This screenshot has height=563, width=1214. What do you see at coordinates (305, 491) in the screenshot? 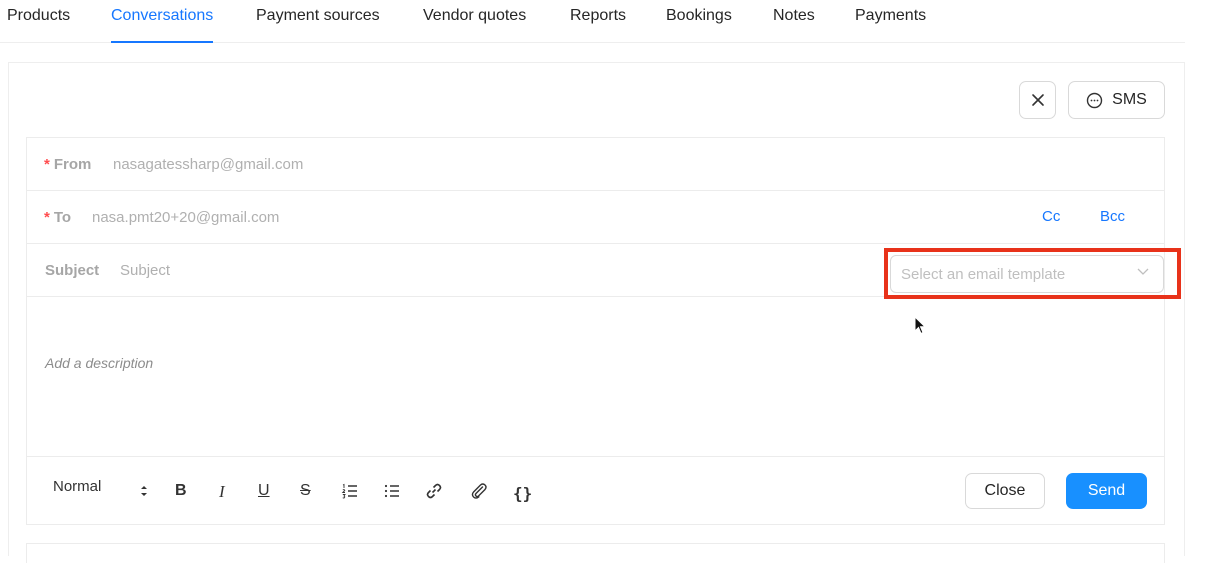
I see `strikethrough-button: S` at bounding box center [305, 491].